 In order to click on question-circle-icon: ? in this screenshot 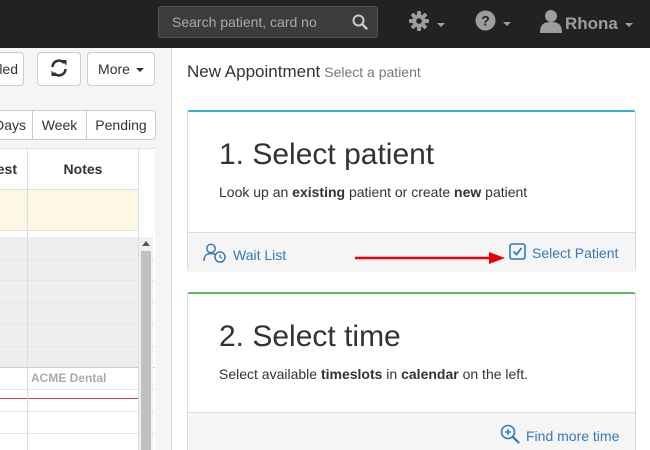, I will do `click(485, 23)`.